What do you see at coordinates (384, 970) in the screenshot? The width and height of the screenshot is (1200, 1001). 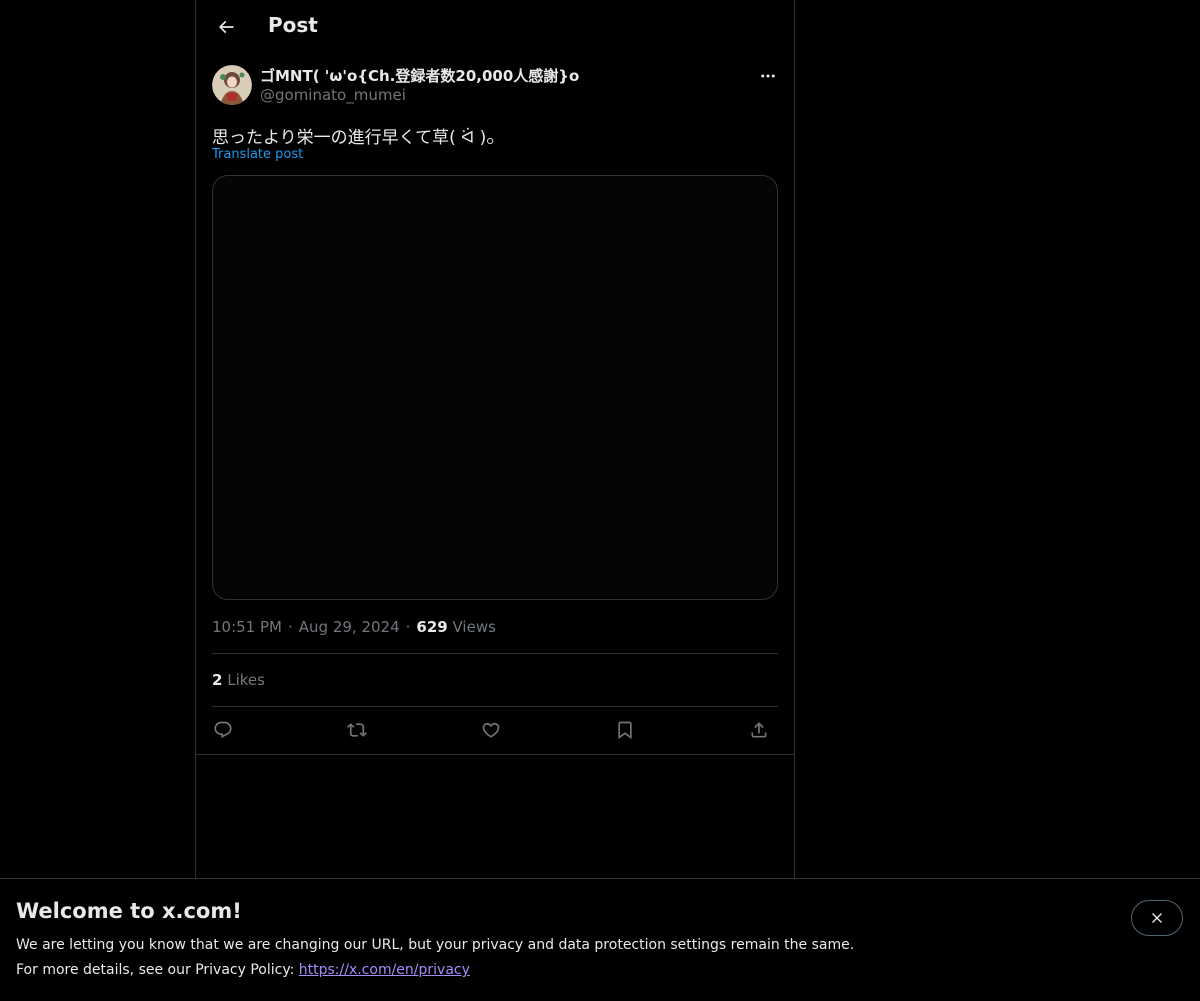 I see `privacy-policy-link: https://x.com/en/privacy` at bounding box center [384, 970].